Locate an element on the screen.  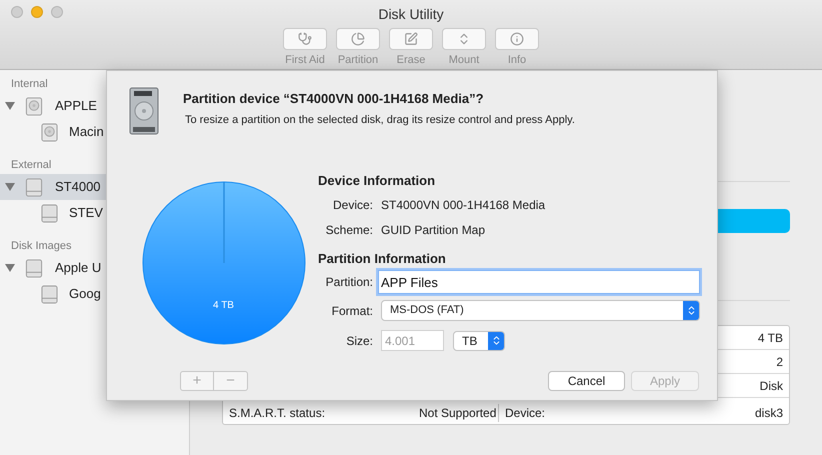
dialog-title: Partition device “ST4000VN 000-1H4168 Media”? is located at coordinates (334, 99).